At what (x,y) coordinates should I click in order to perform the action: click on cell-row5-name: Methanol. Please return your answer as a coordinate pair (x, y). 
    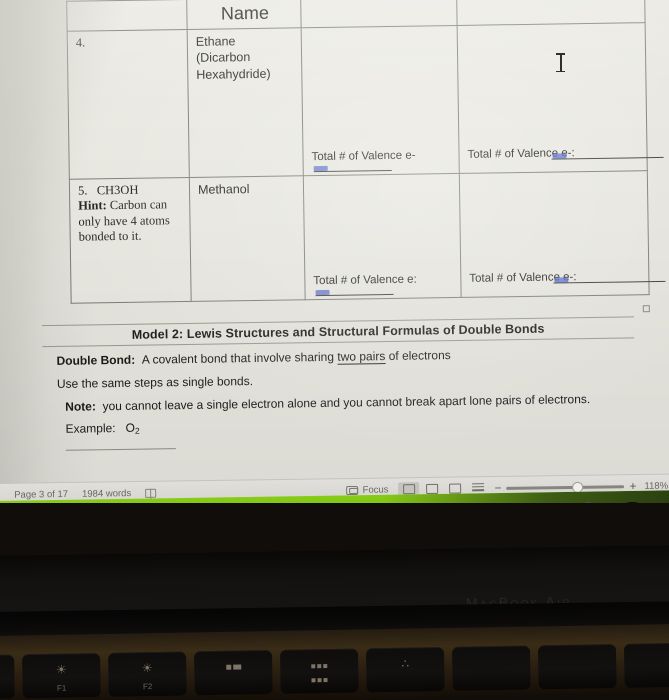
    Looking at the image, I should click on (247, 238).